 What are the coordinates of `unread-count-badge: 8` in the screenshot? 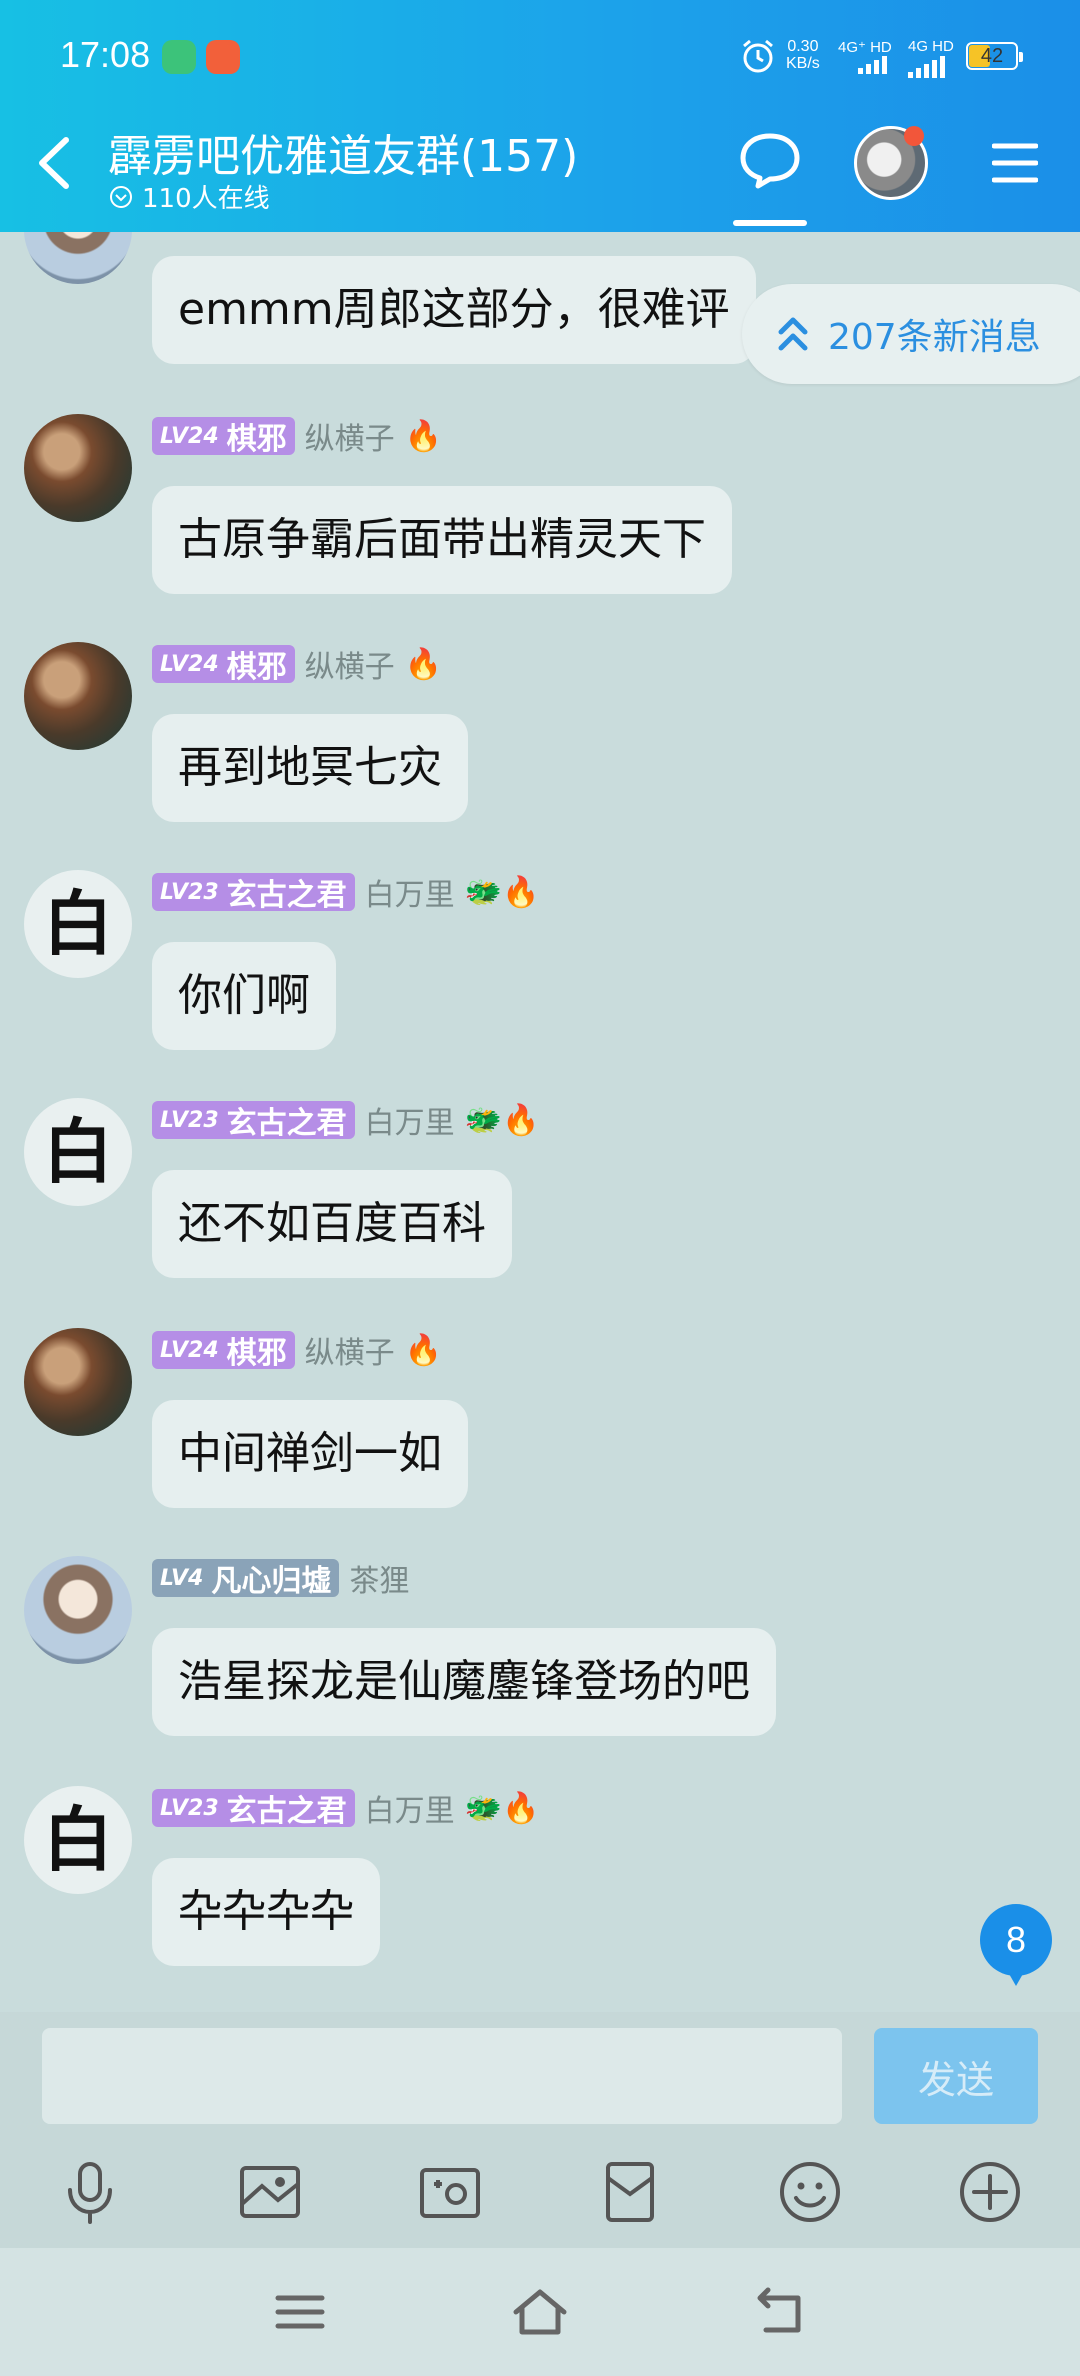 It's located at (1016, 1945).